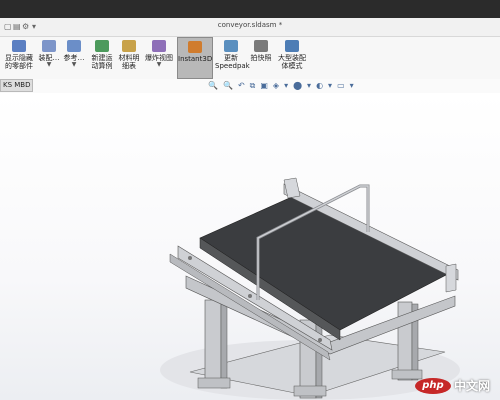 This screenshot has width=500, height=400. Describe the element at coordinates (276, 86) in the screenshot. I see `display-style-icon: ◈` at that location.